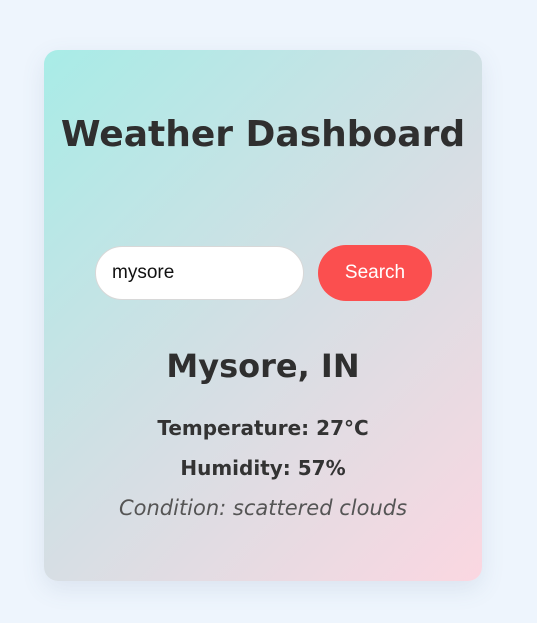  Describe the element at coordinates (375, 273) in the screenshot. I see `search-button: Search` at that location.